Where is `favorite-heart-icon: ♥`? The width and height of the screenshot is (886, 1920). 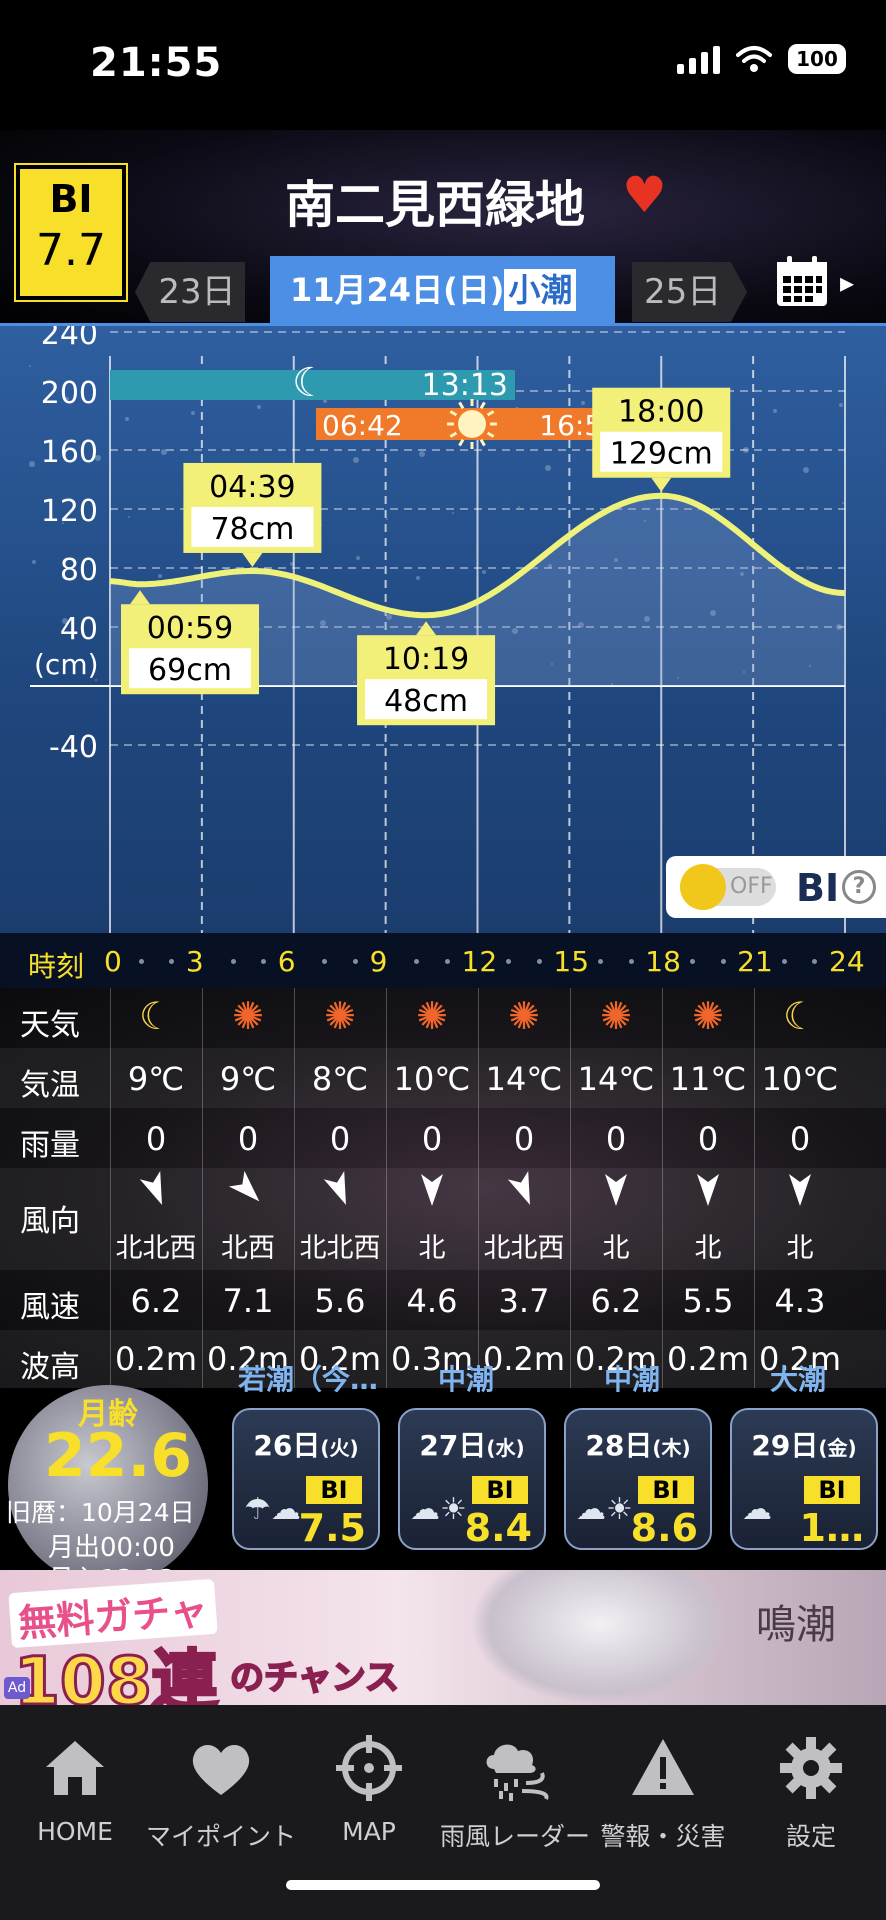
favorite-heart-icon: ♥ is located at coordinates (644, 195).